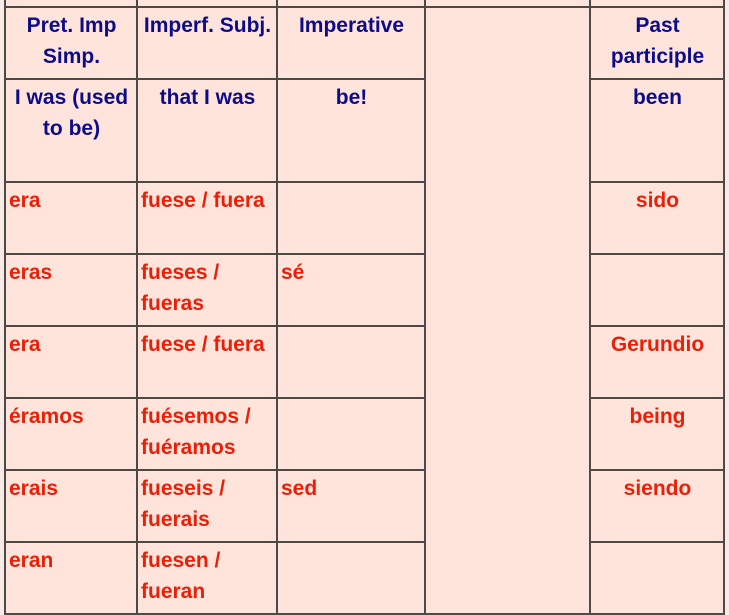 This screenshot has height=615, width=729. I want to click on pret-imp-cell: eras, so click(71, 290).